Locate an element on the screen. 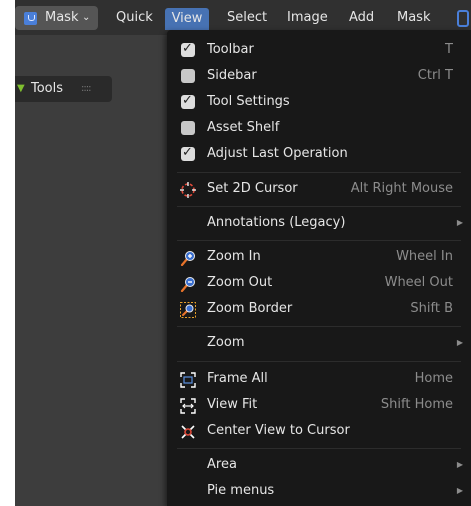  menu-select: Select is located at coordinates (247, 18).